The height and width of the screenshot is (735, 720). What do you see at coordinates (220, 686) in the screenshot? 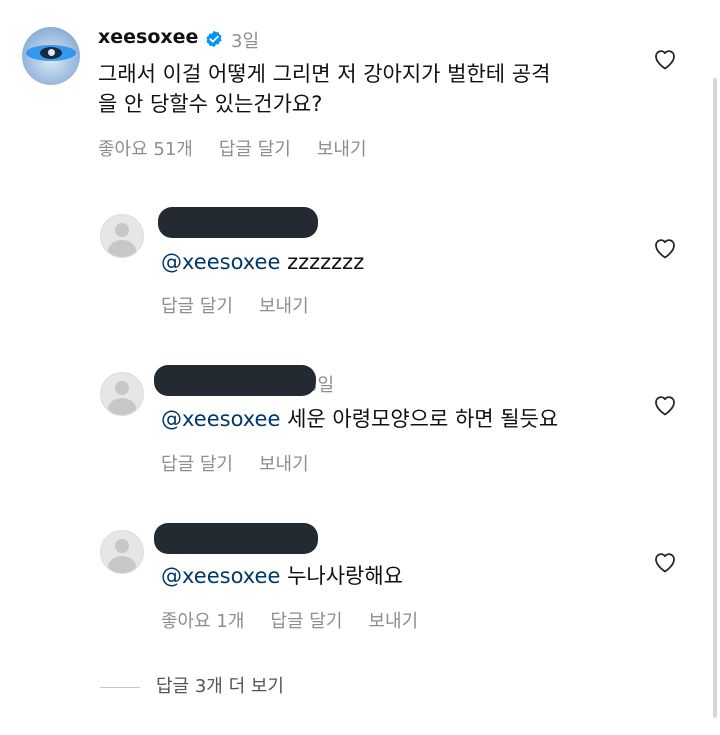
I see `view-more-replies-label: 답글 3개 더 보기` at bounding box center [220, 686].